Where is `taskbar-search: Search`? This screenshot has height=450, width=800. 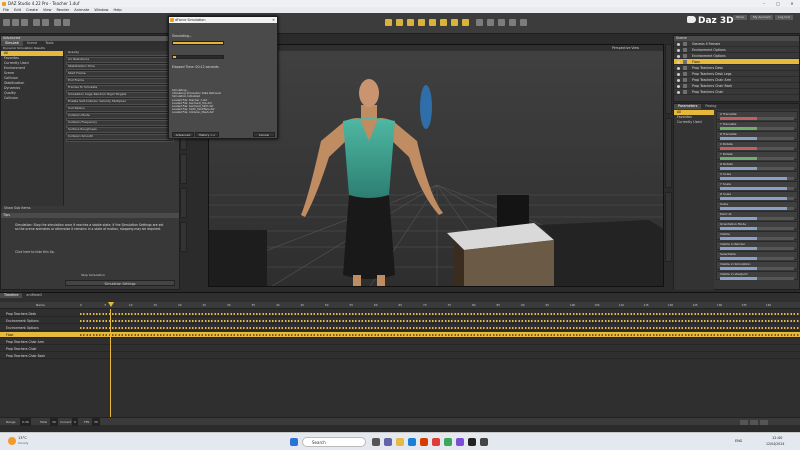 taskbar-search: Search is located at coordinates (334, 442).